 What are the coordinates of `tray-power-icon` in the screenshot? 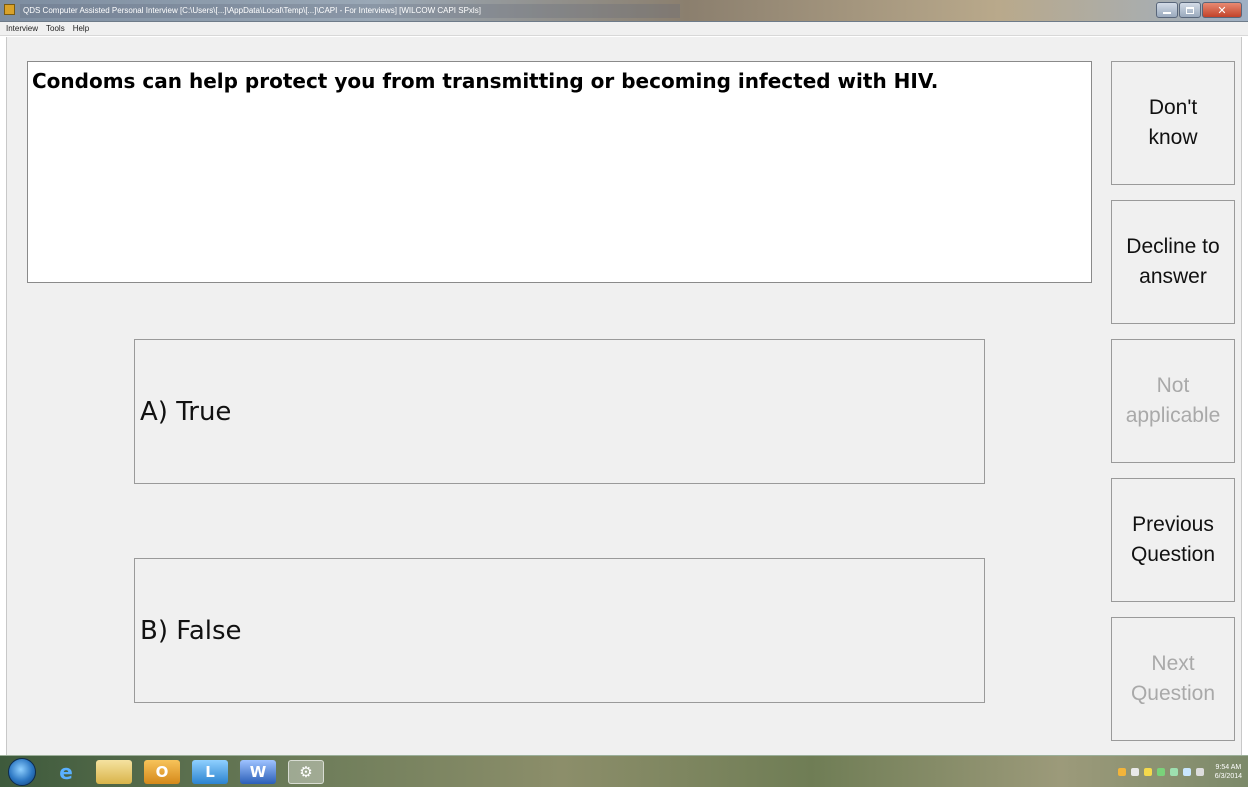 It's located at (1186, 772).